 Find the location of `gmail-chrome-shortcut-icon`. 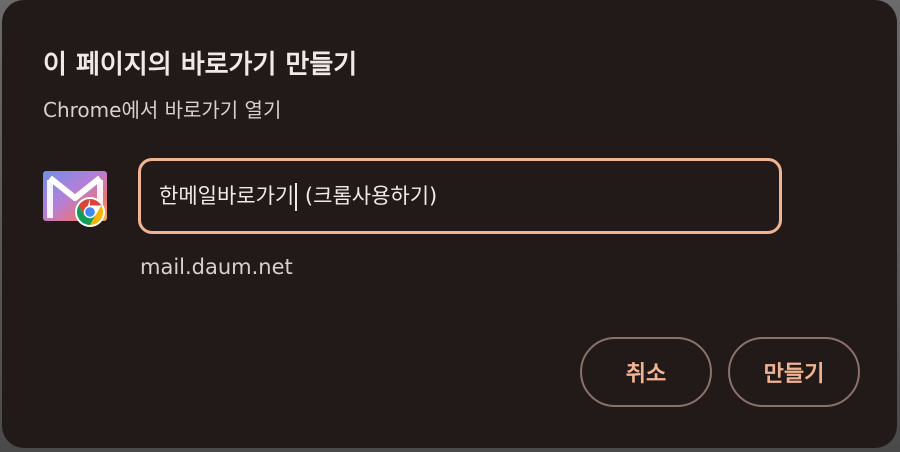

gmail-chrome-shortcut-icon is located at coordinates (75, 199).